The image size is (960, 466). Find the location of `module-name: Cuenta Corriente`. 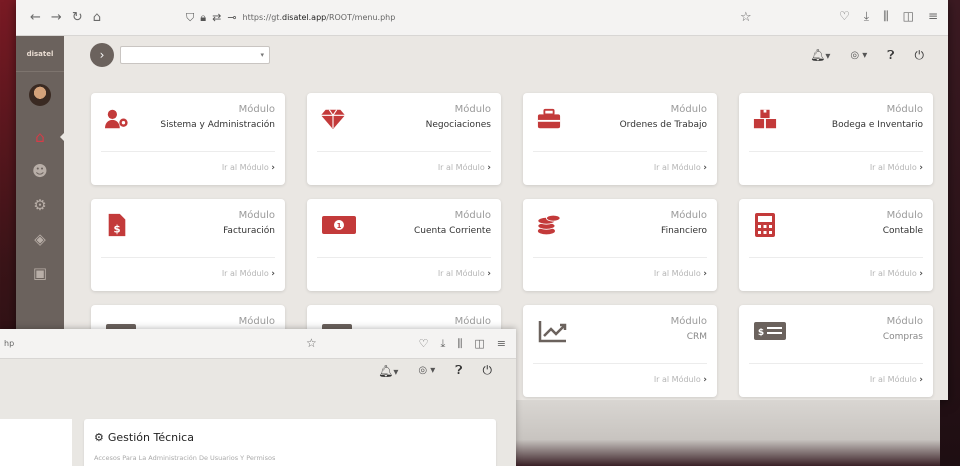

module-name: Cuenta Corriente is located at coordinates (452, 231).